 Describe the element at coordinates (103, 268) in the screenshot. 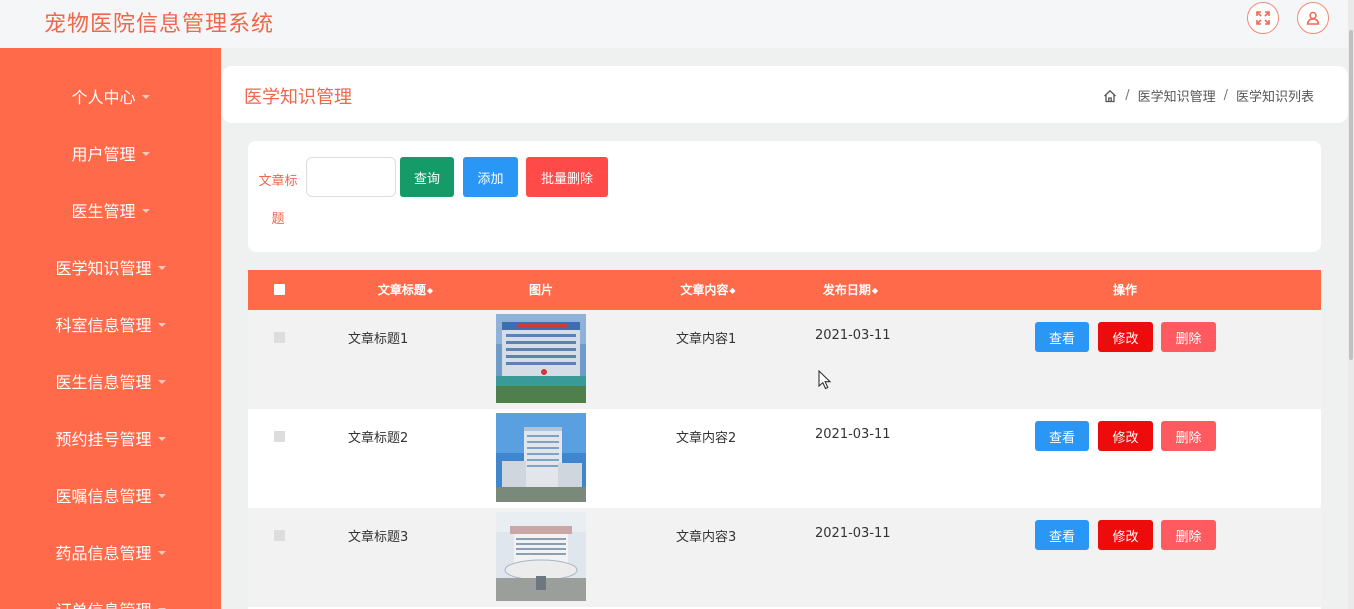

I see `sidebar-item-label: 医学知识管理` at that location.